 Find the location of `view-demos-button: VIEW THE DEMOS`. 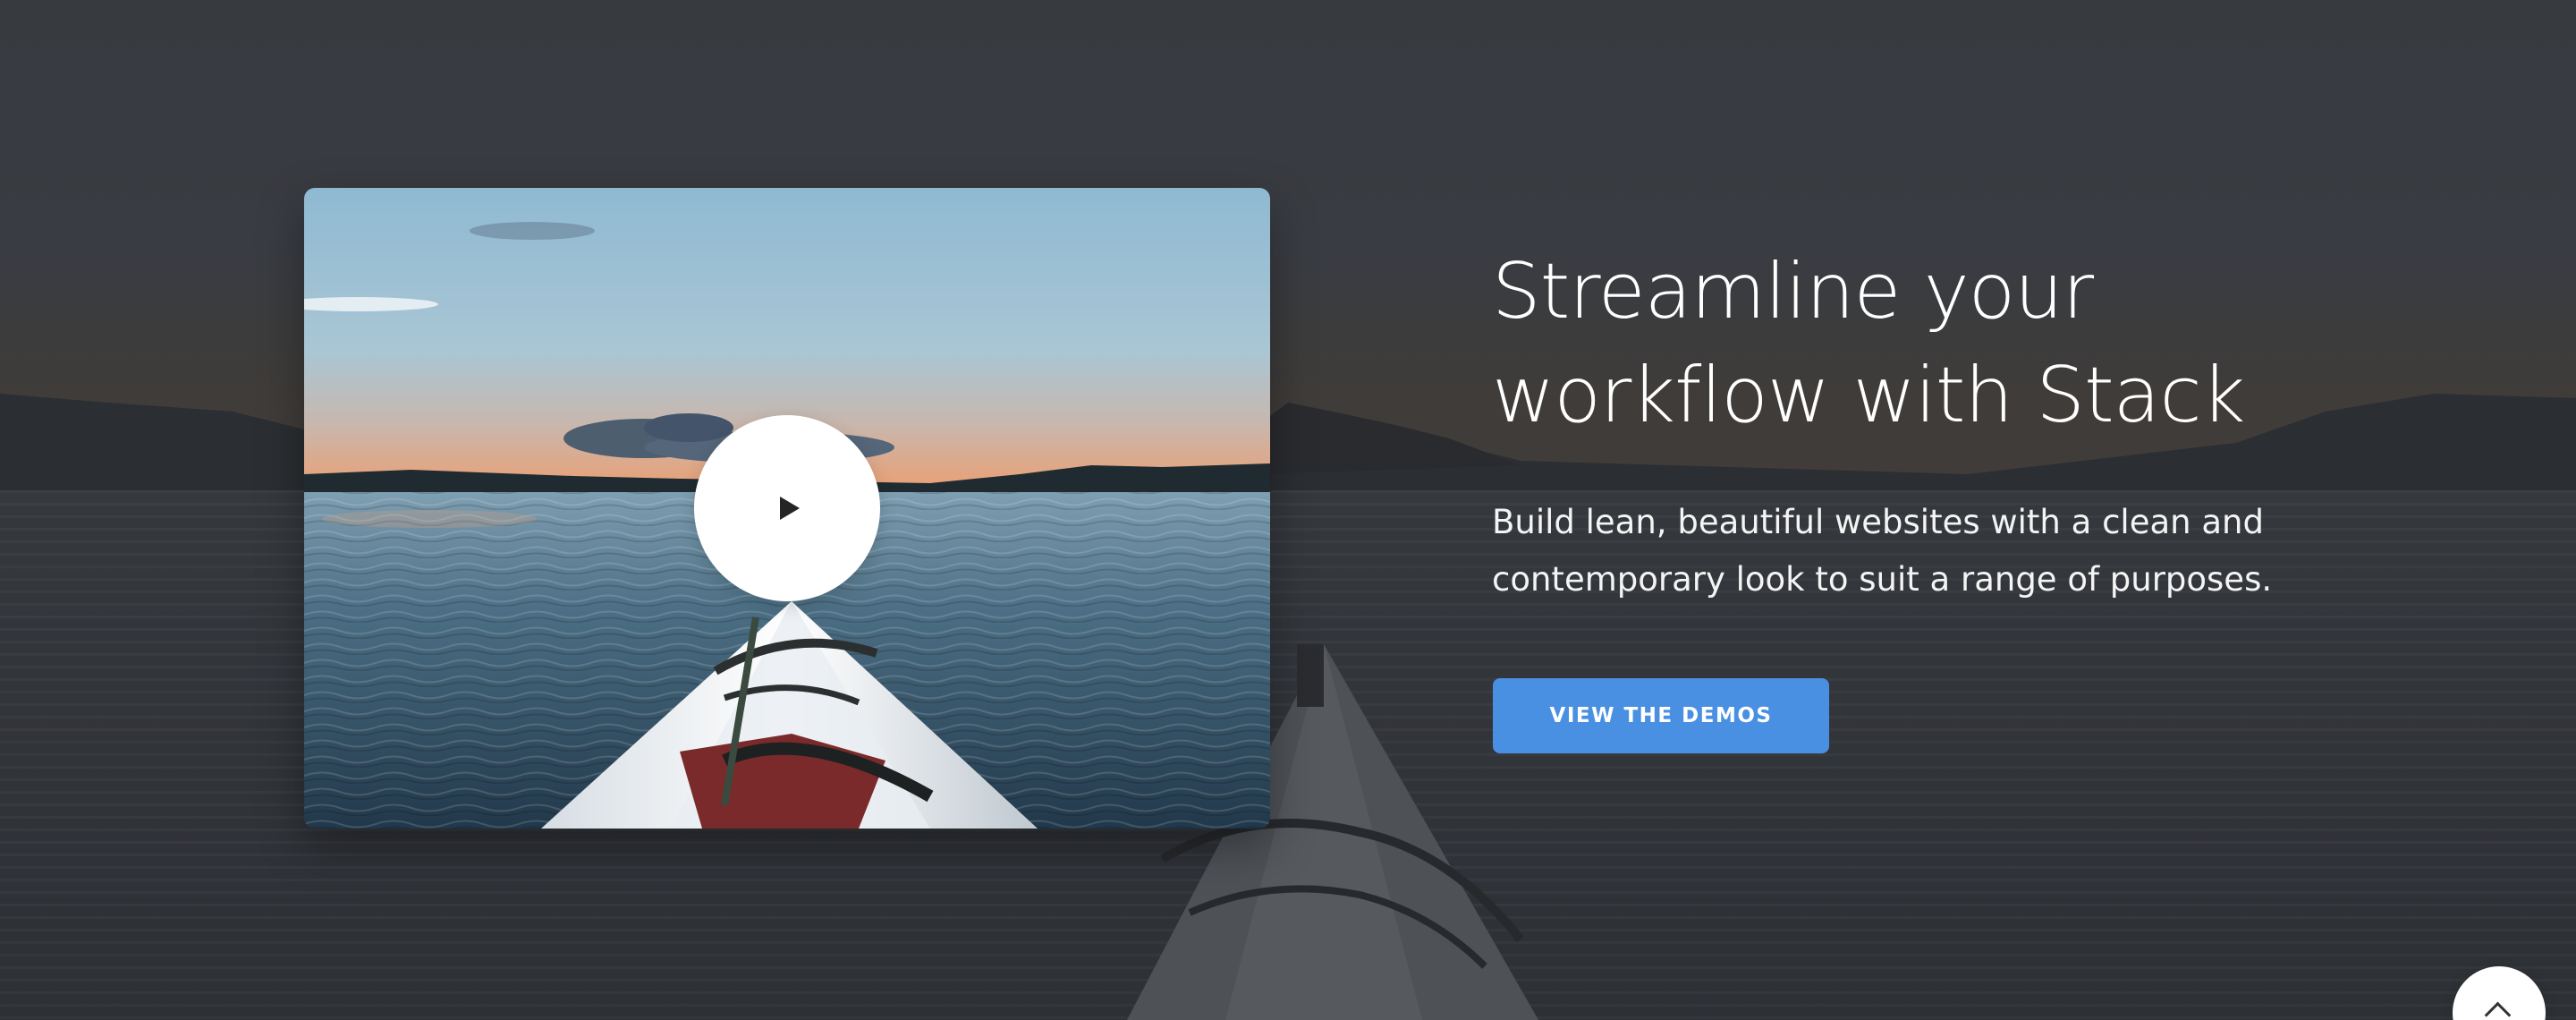

view-demos-button: VIEW THE DEMOS is located at coordinates (1661, 716).